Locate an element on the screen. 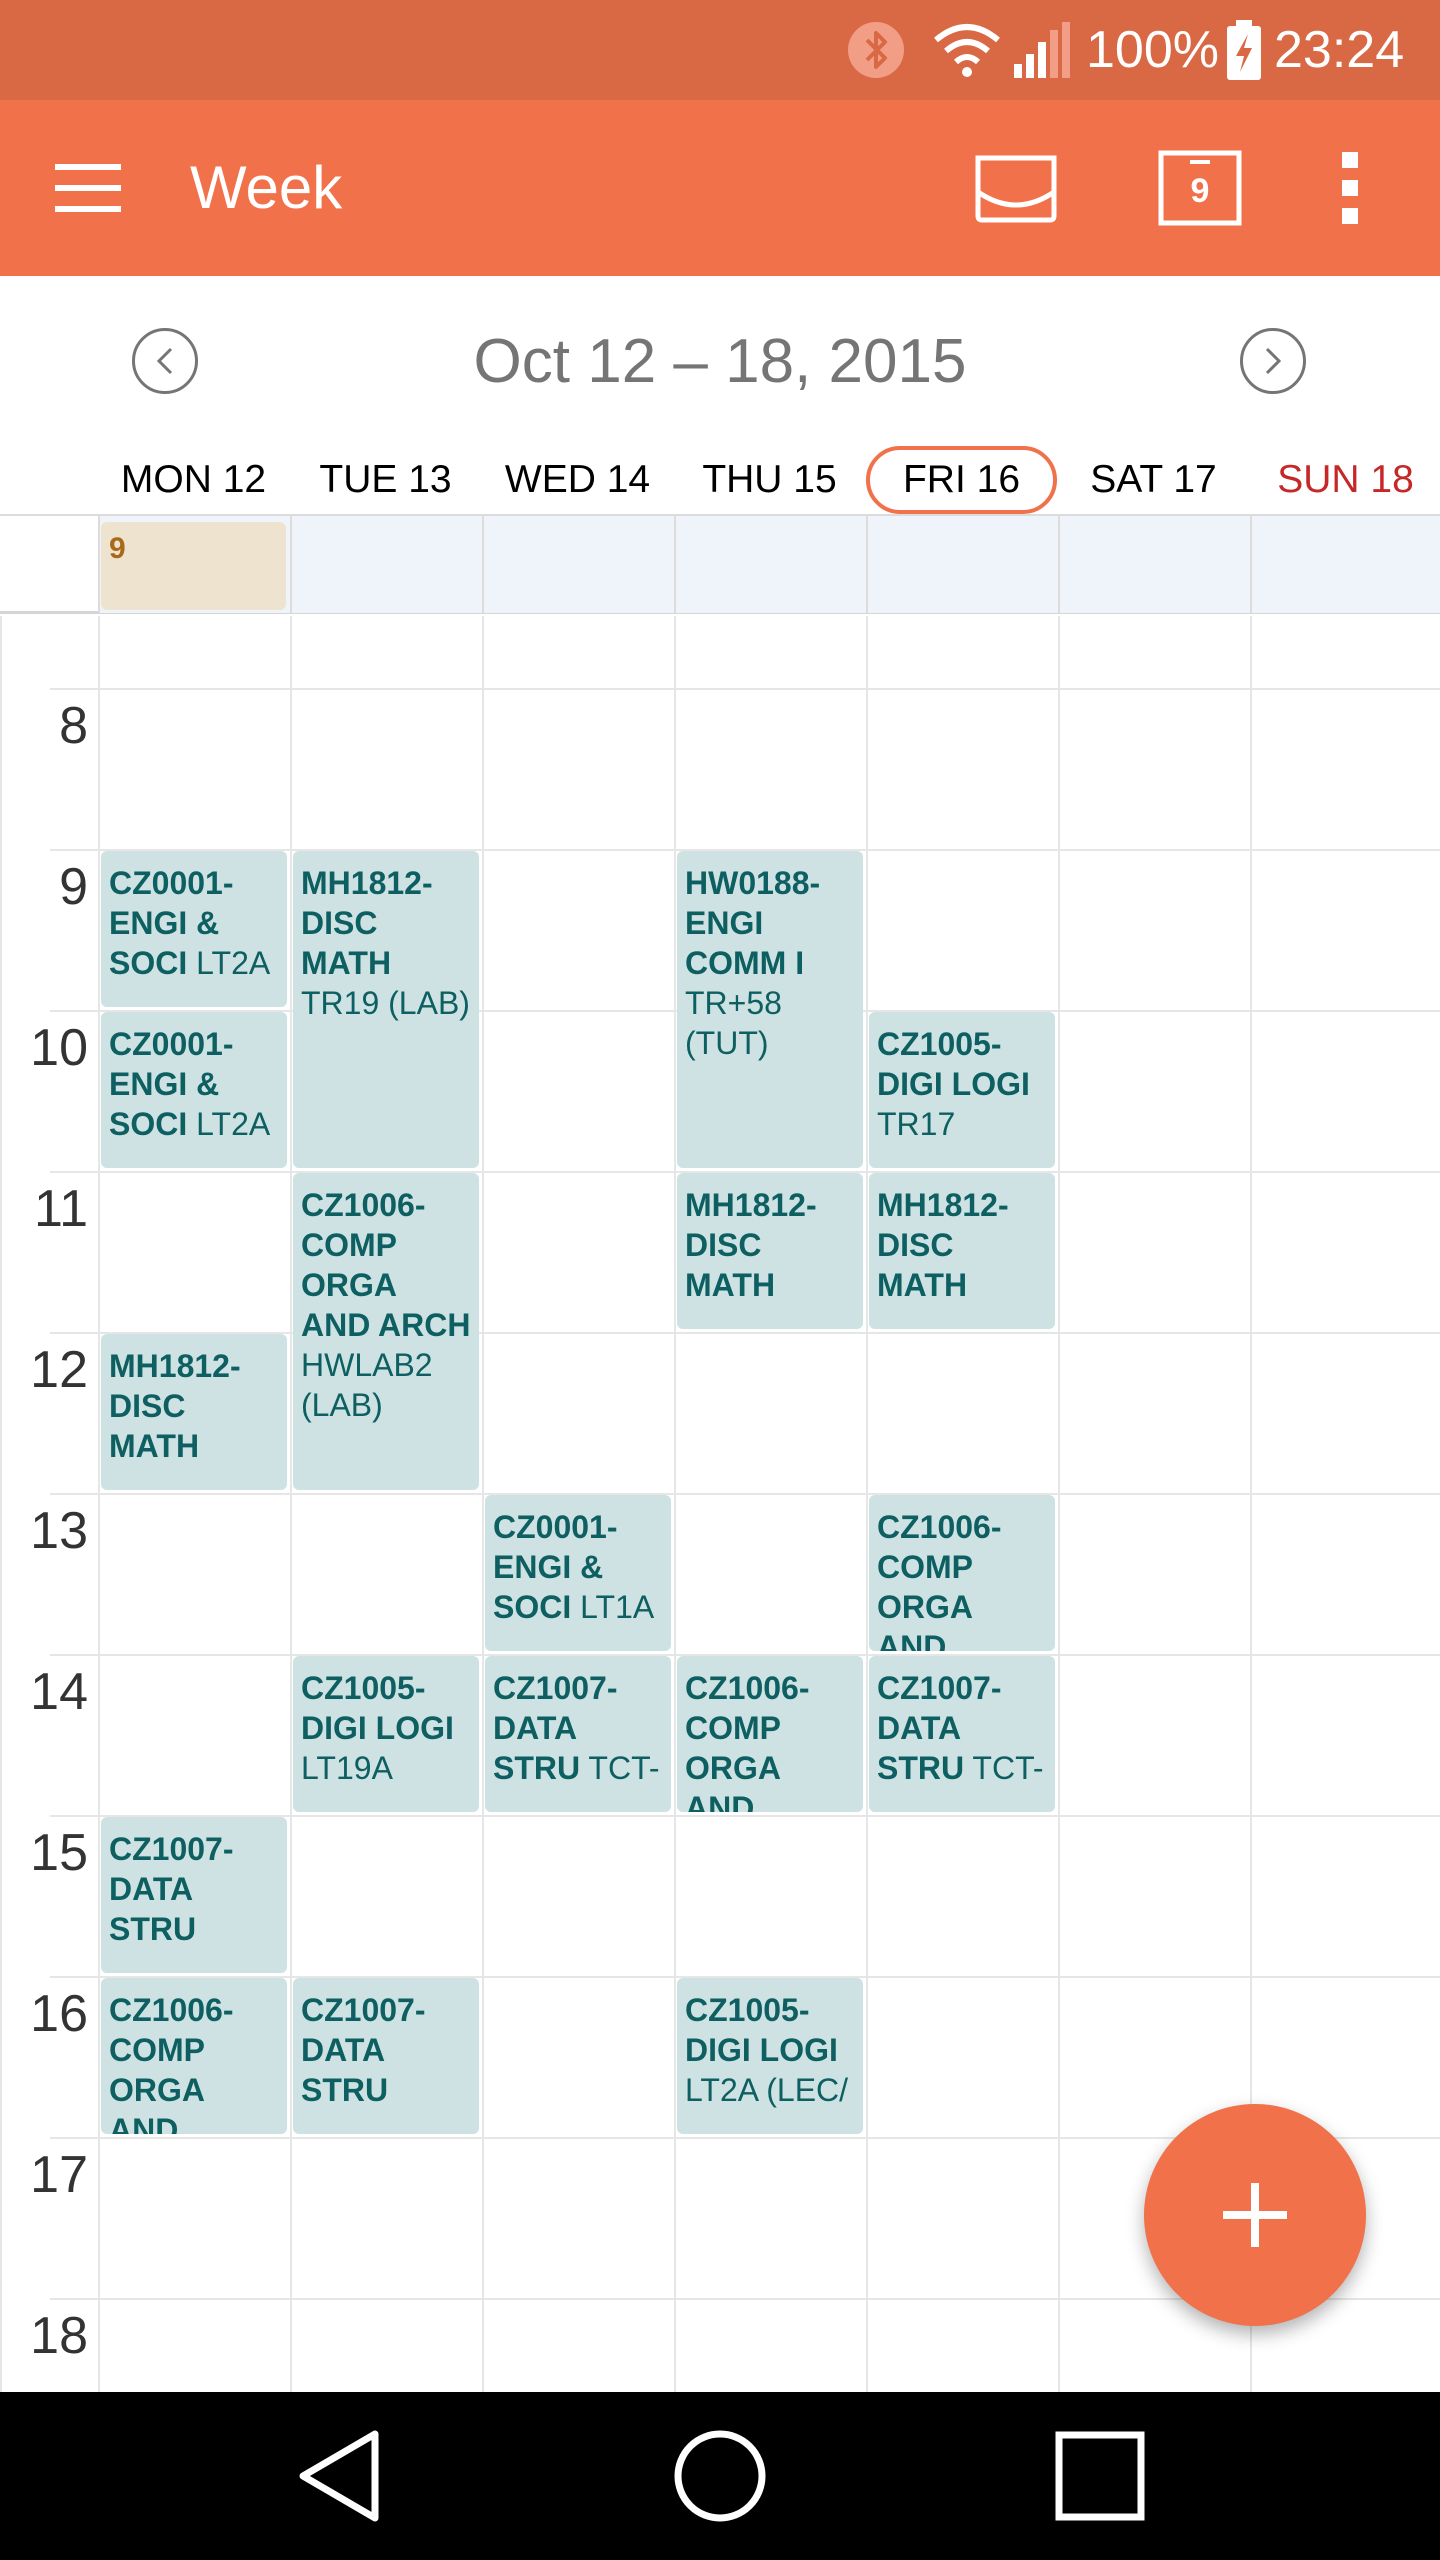  event-block: CZ1006- COMP ORGA AND ARCH HWLAB2 (LAB) is located at coordinates (386, 1331).